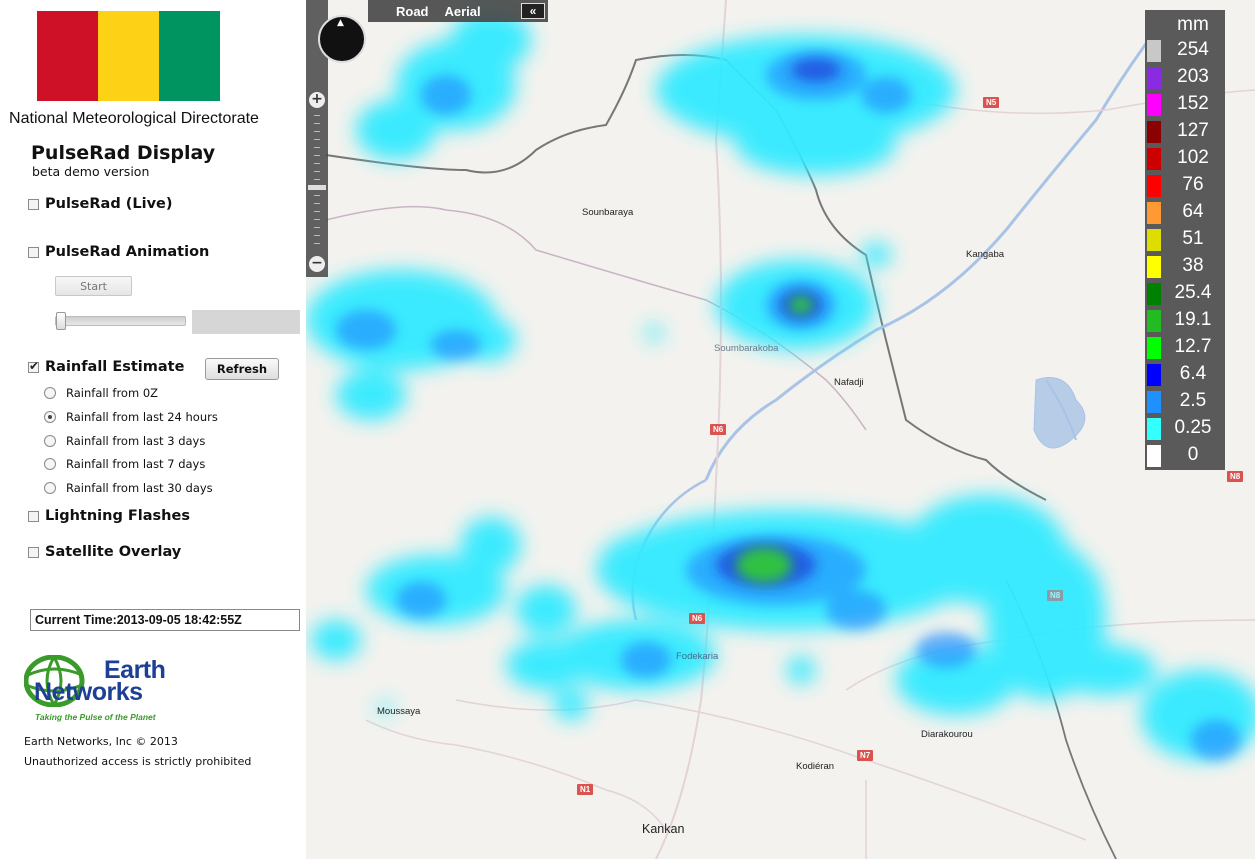  Describe the element at coordinates (1185, 374) in the screenshot. I see `legend-entry: 6.4` at that location.